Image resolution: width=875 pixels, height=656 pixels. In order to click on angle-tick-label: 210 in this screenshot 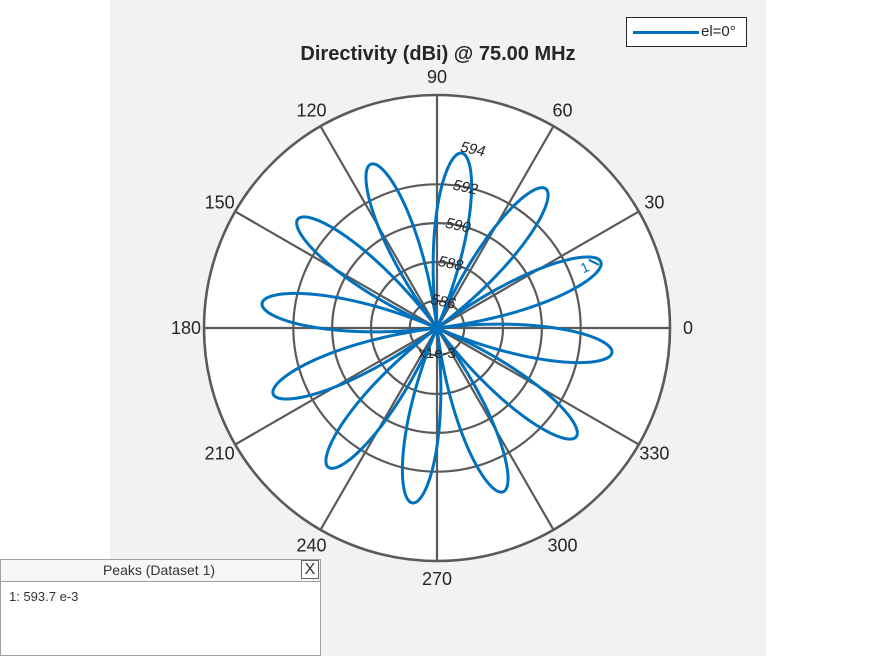, I will do `click(220, 454)`.